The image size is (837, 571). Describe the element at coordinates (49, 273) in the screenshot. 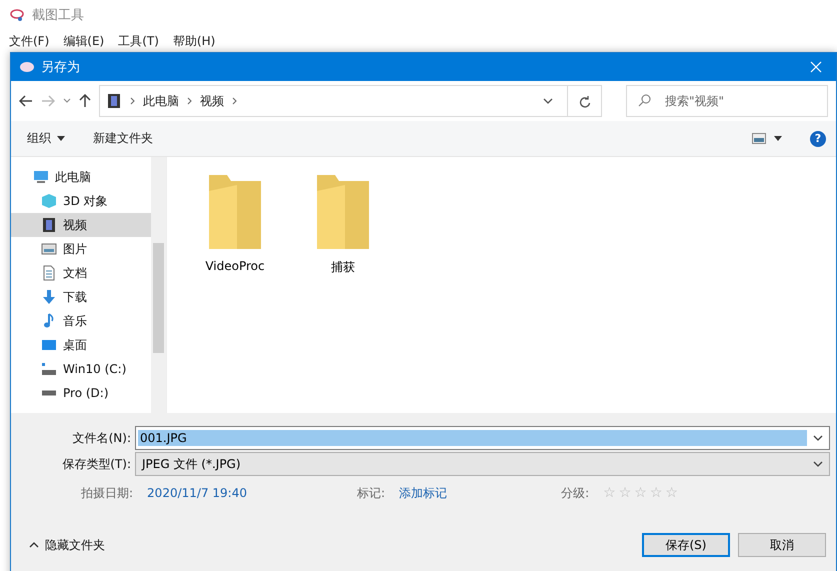

I see `document-icon` at that location.